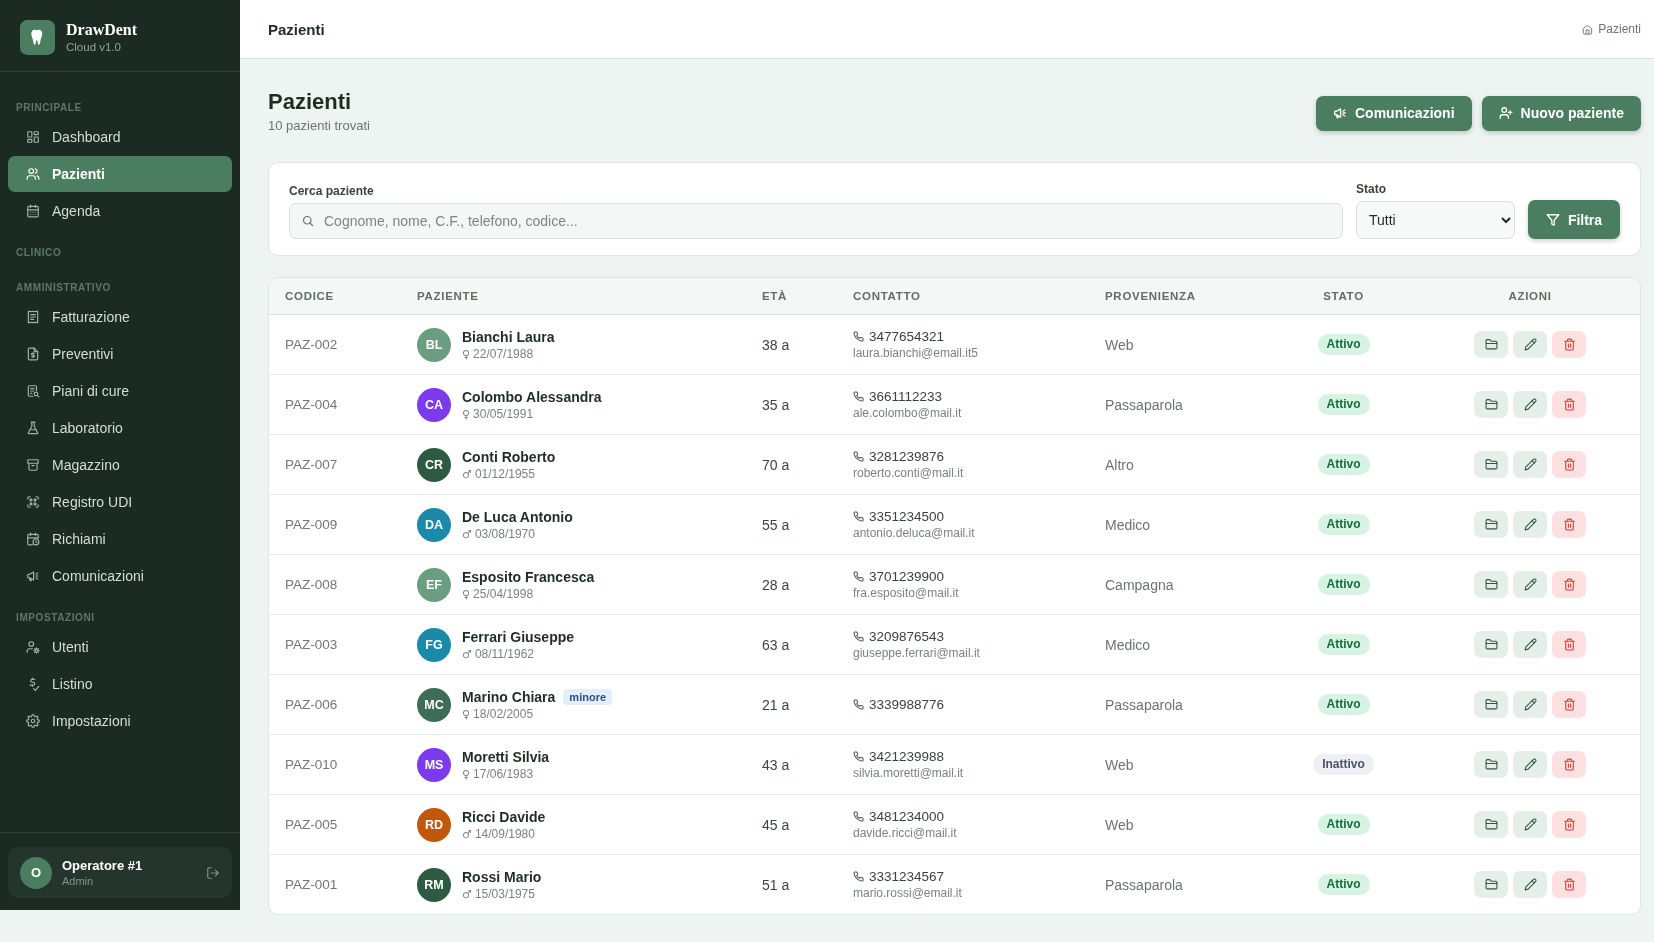 The image size is (1654, 942). I want to click on email: davide.ricci@mail.it, so click(905, 833).